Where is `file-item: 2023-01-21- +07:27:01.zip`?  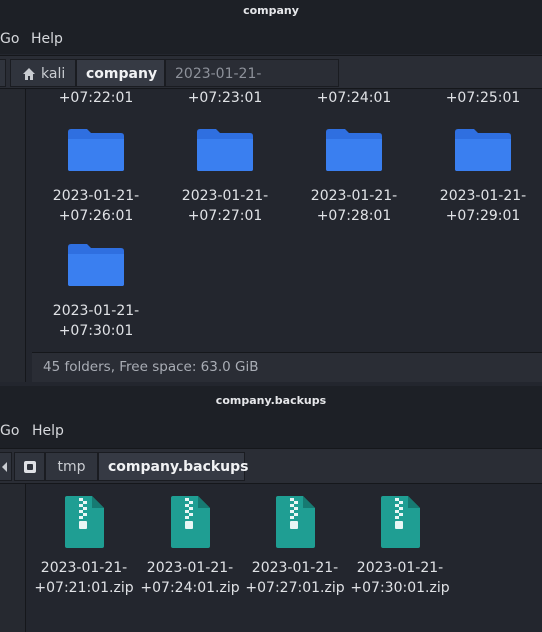
file-item: 2023-01-21- +07:27:01.zip is located at coordinates (295, 546).